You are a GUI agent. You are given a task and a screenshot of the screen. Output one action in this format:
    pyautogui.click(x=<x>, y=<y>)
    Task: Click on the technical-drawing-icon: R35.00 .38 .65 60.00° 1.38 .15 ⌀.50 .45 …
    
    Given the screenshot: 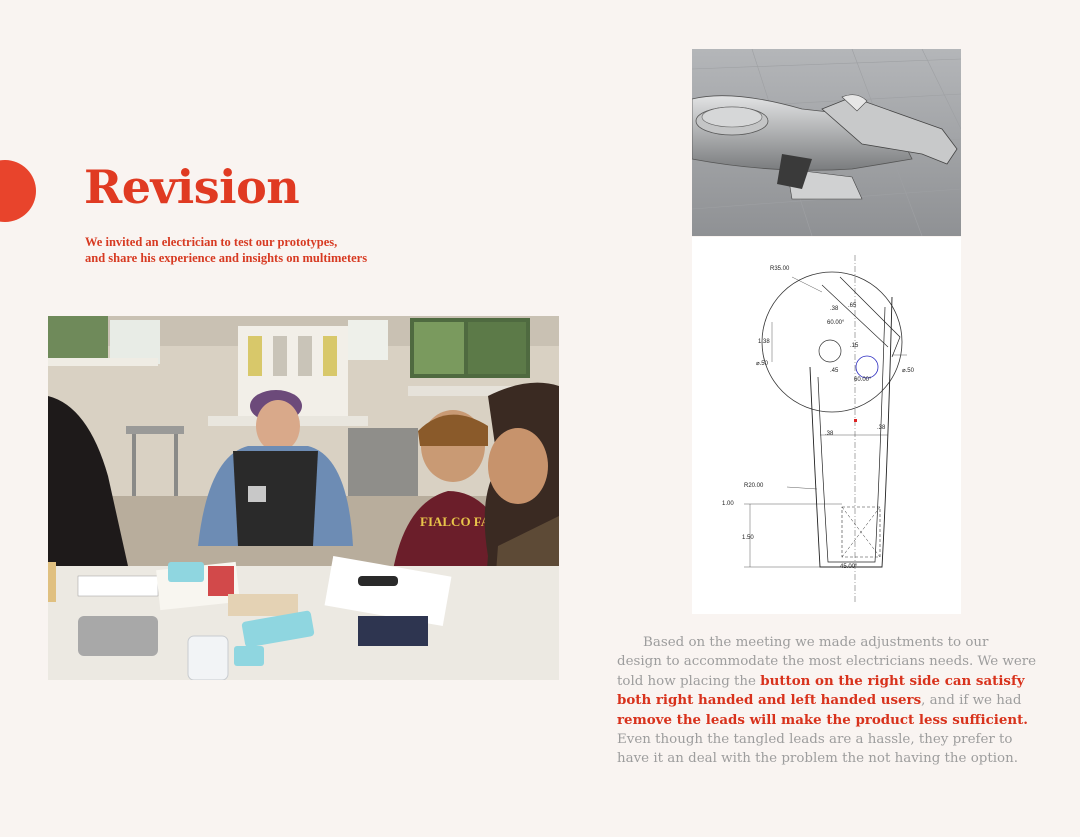 What is the action you would take?
    pyautogui.click(x=826, y=425)
    